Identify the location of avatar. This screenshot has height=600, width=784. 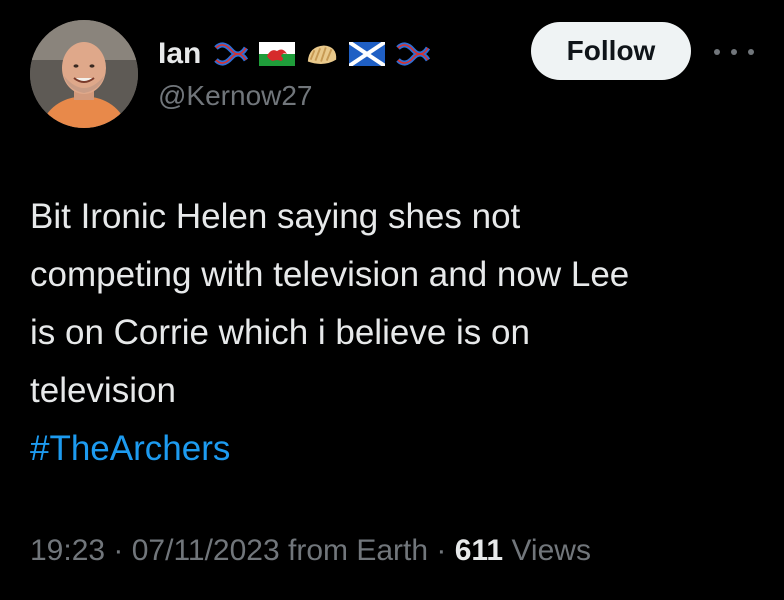
(84, 74).